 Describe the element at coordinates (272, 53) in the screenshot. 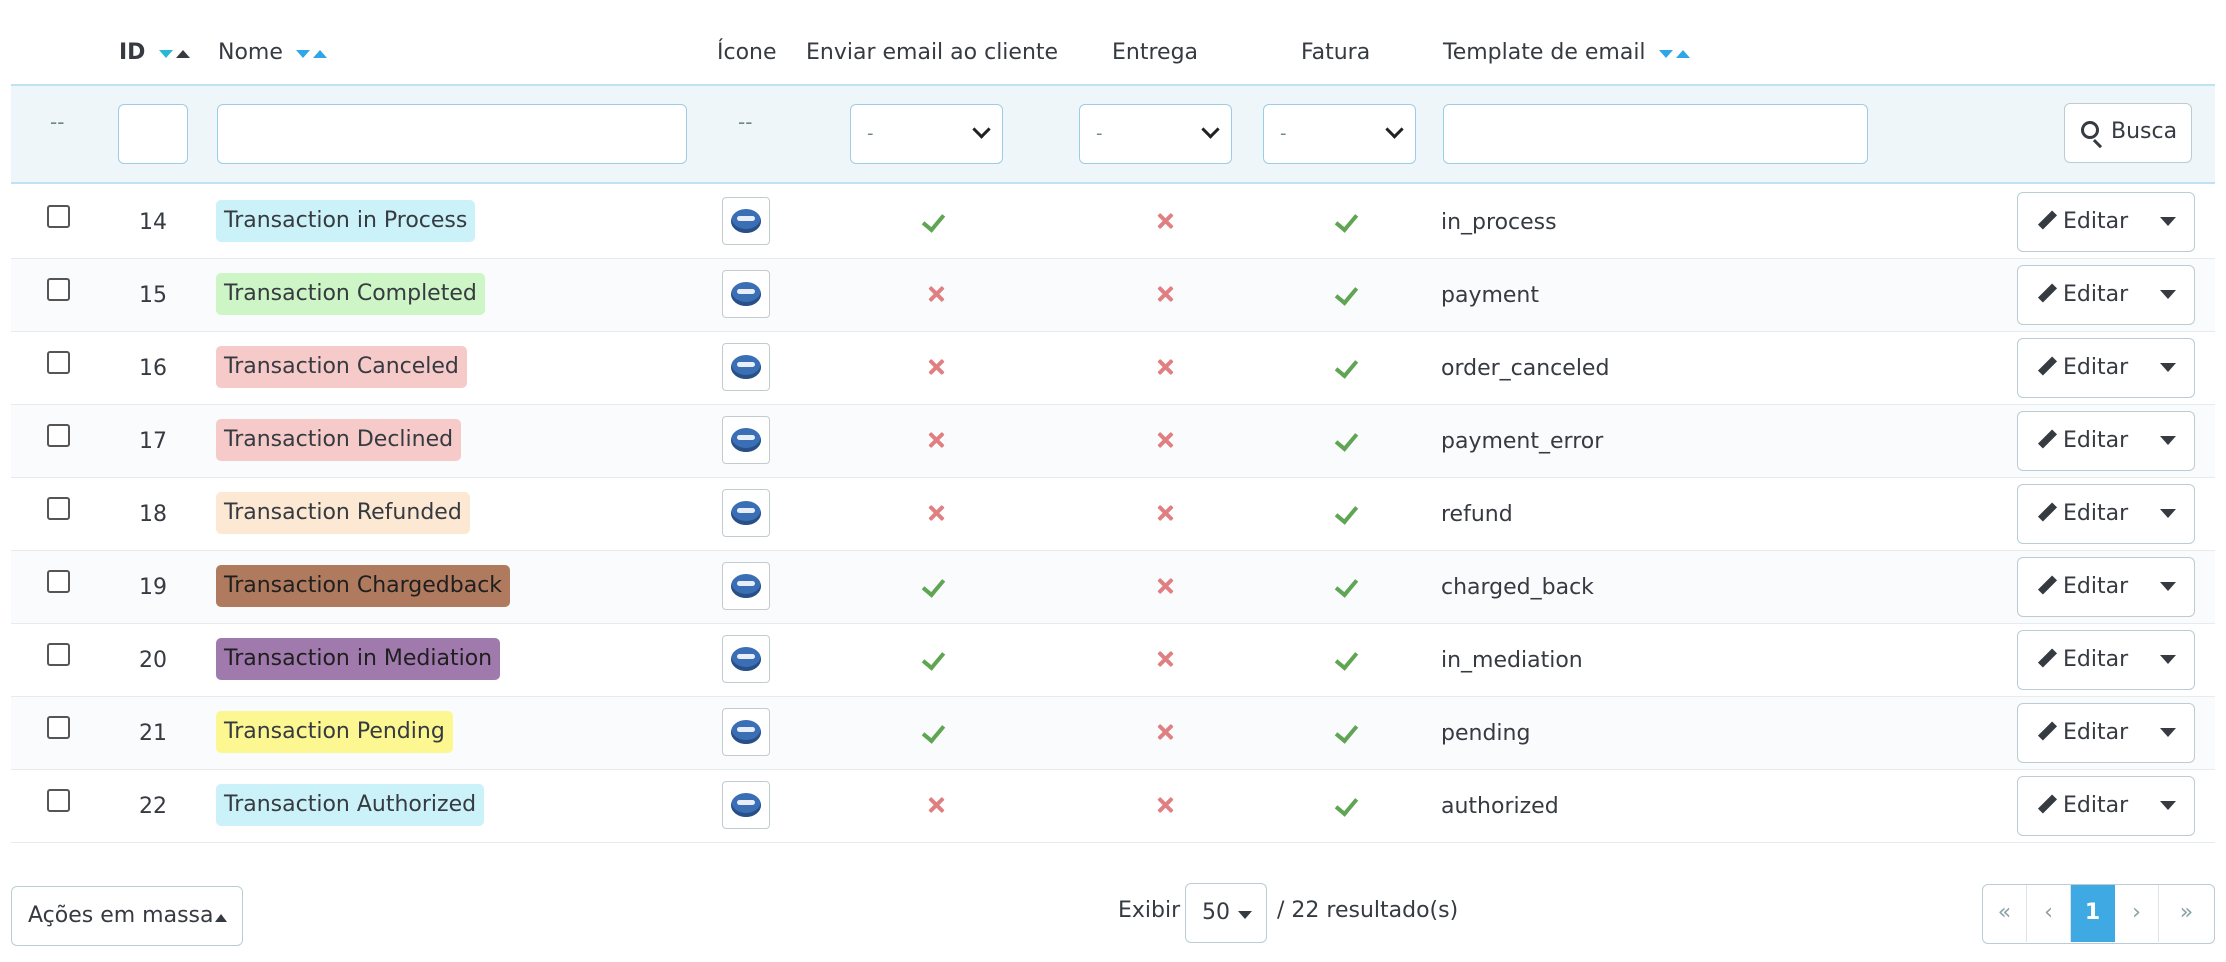

I see `column-header-nome: Nome` at that location.